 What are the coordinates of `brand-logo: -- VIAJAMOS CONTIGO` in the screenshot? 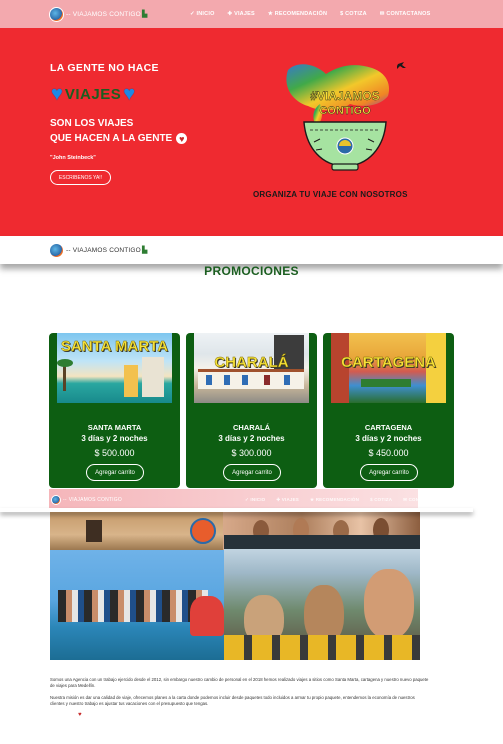 It's located at (86, 499).